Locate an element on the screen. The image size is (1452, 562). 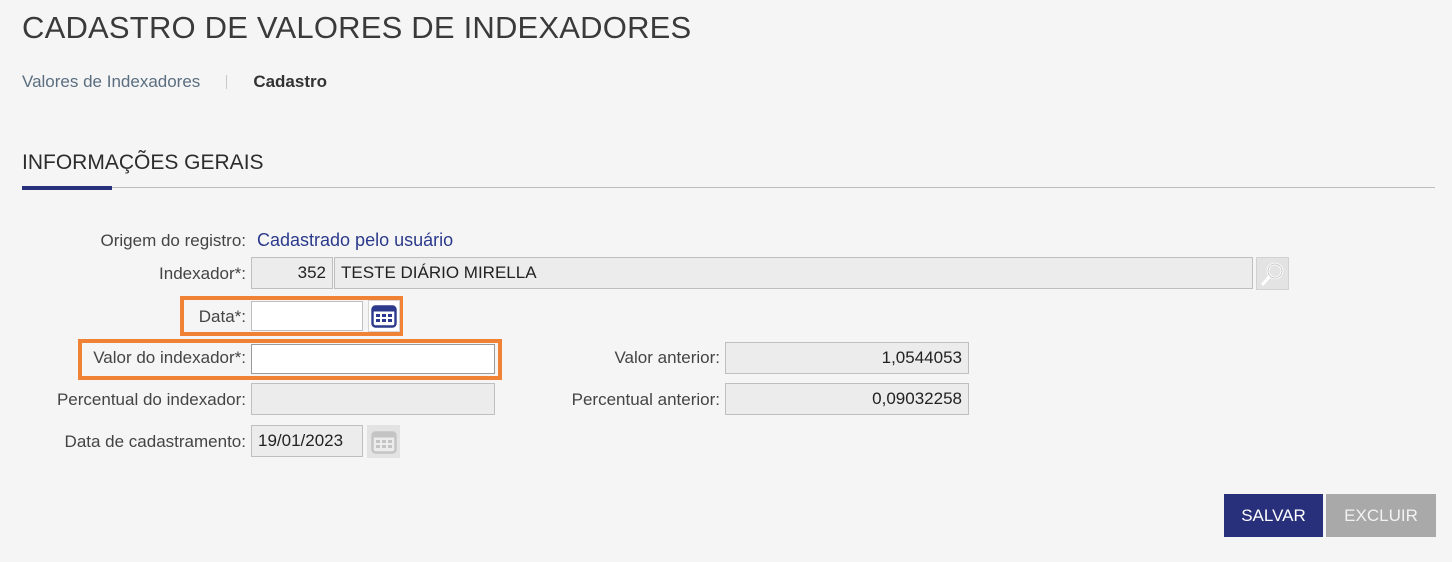
indexador-code-value: 352 is located at coordinates (311, 272).